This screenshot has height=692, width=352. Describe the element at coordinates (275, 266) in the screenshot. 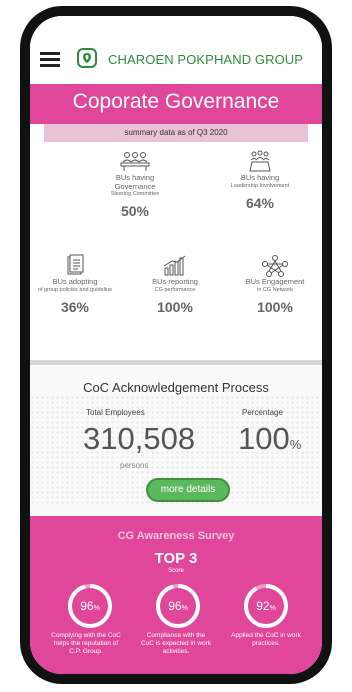

I see `network-icon` at that location.